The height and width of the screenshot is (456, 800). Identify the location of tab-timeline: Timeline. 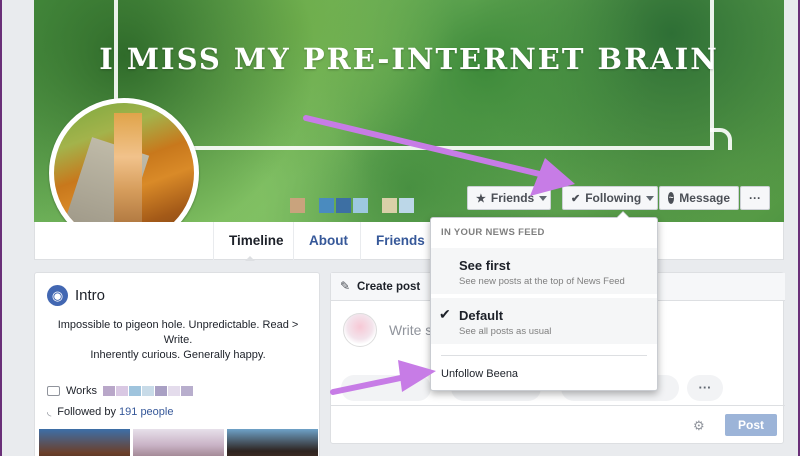
(256, 241).